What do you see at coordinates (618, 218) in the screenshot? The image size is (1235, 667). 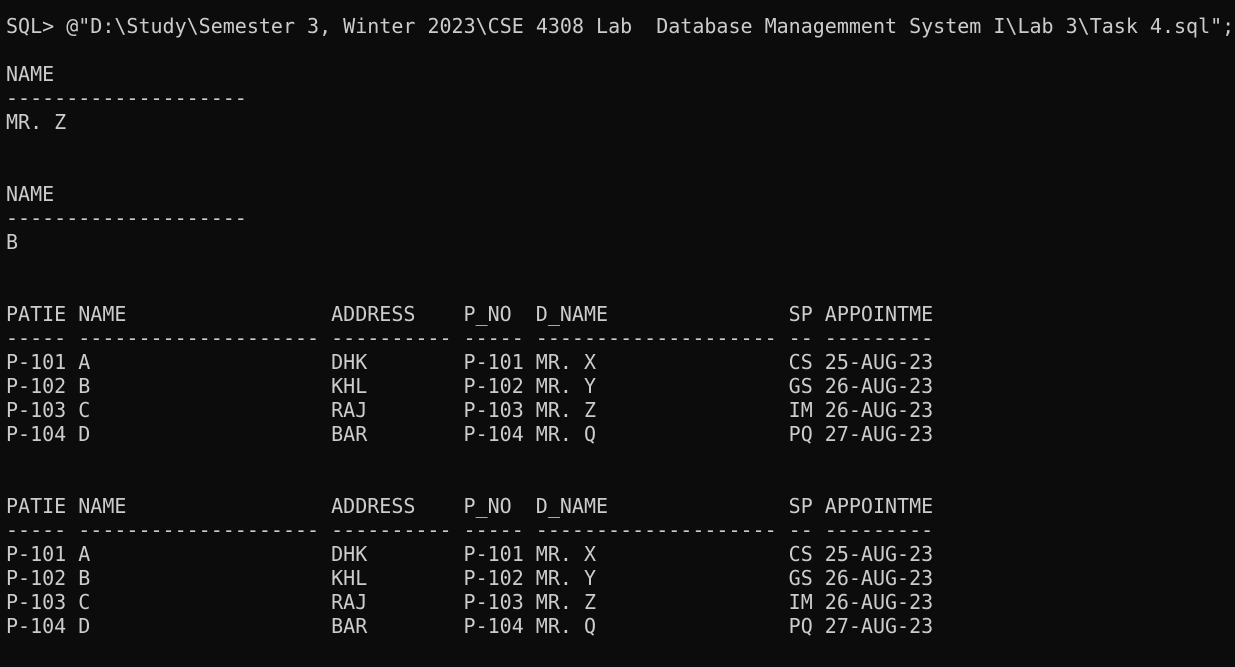 I see `result-set-2: NAME -------------------- B` at bounding box center [618, 218].